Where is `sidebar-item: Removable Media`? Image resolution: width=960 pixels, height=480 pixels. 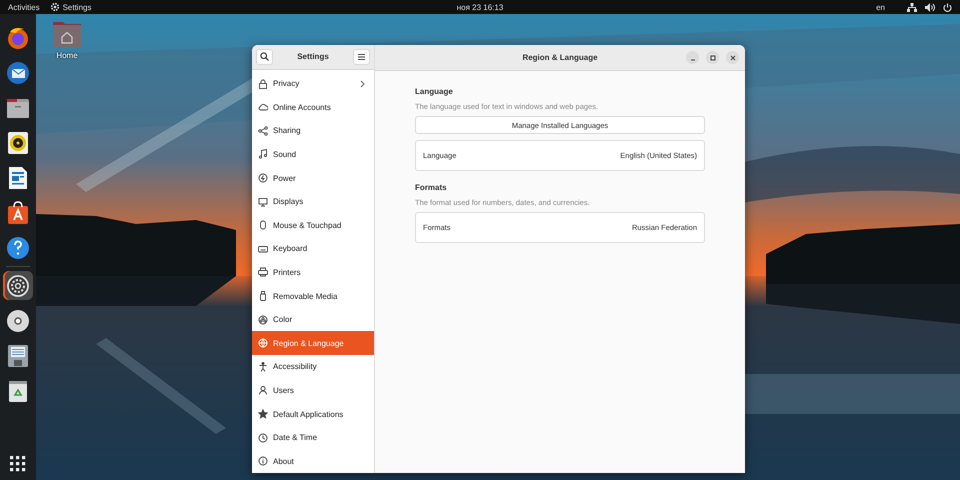
sidebar-item: Removable Media is located at coordinates (313, 296).